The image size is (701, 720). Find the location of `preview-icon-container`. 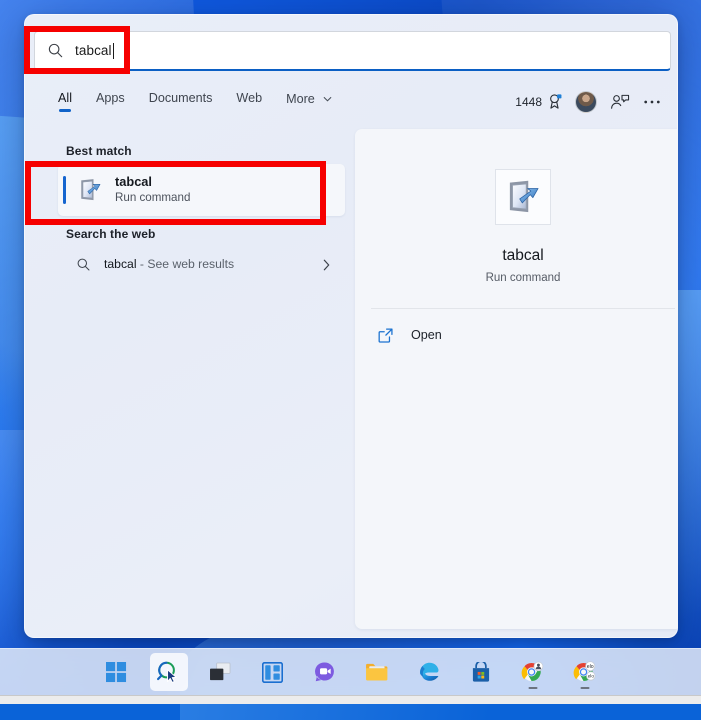

preview-icon-container is located at coordinates (523, 197).